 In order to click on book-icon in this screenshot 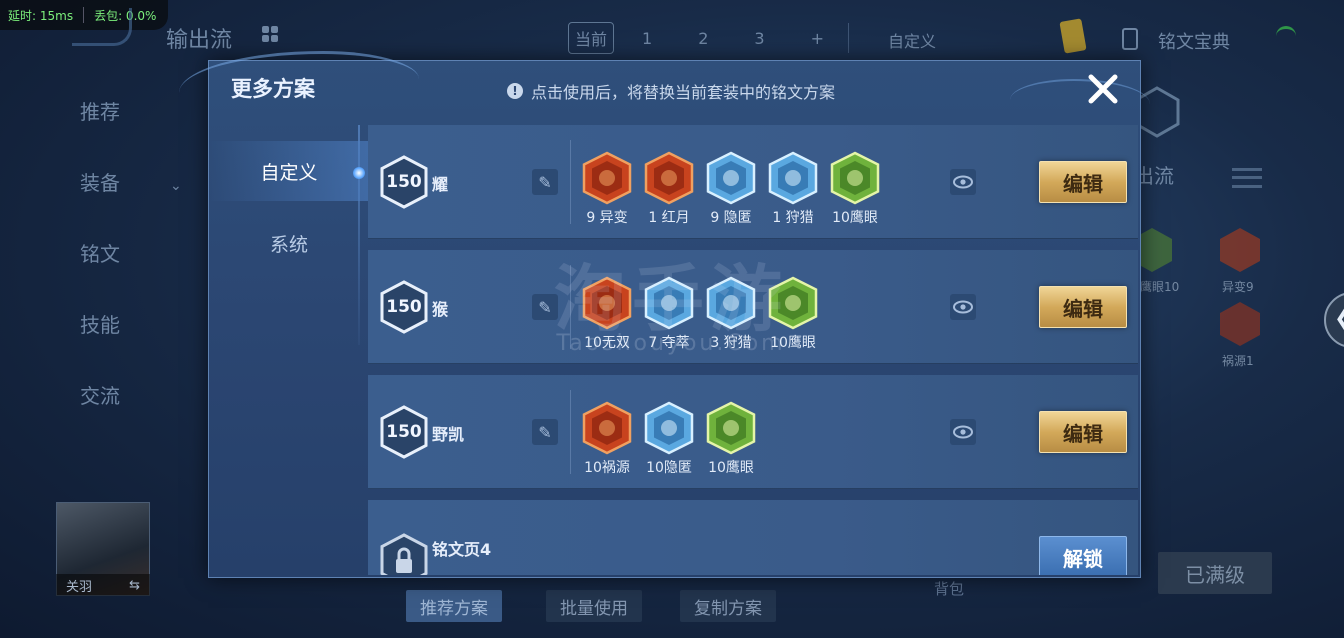, I will do `click(1130, 39)`.